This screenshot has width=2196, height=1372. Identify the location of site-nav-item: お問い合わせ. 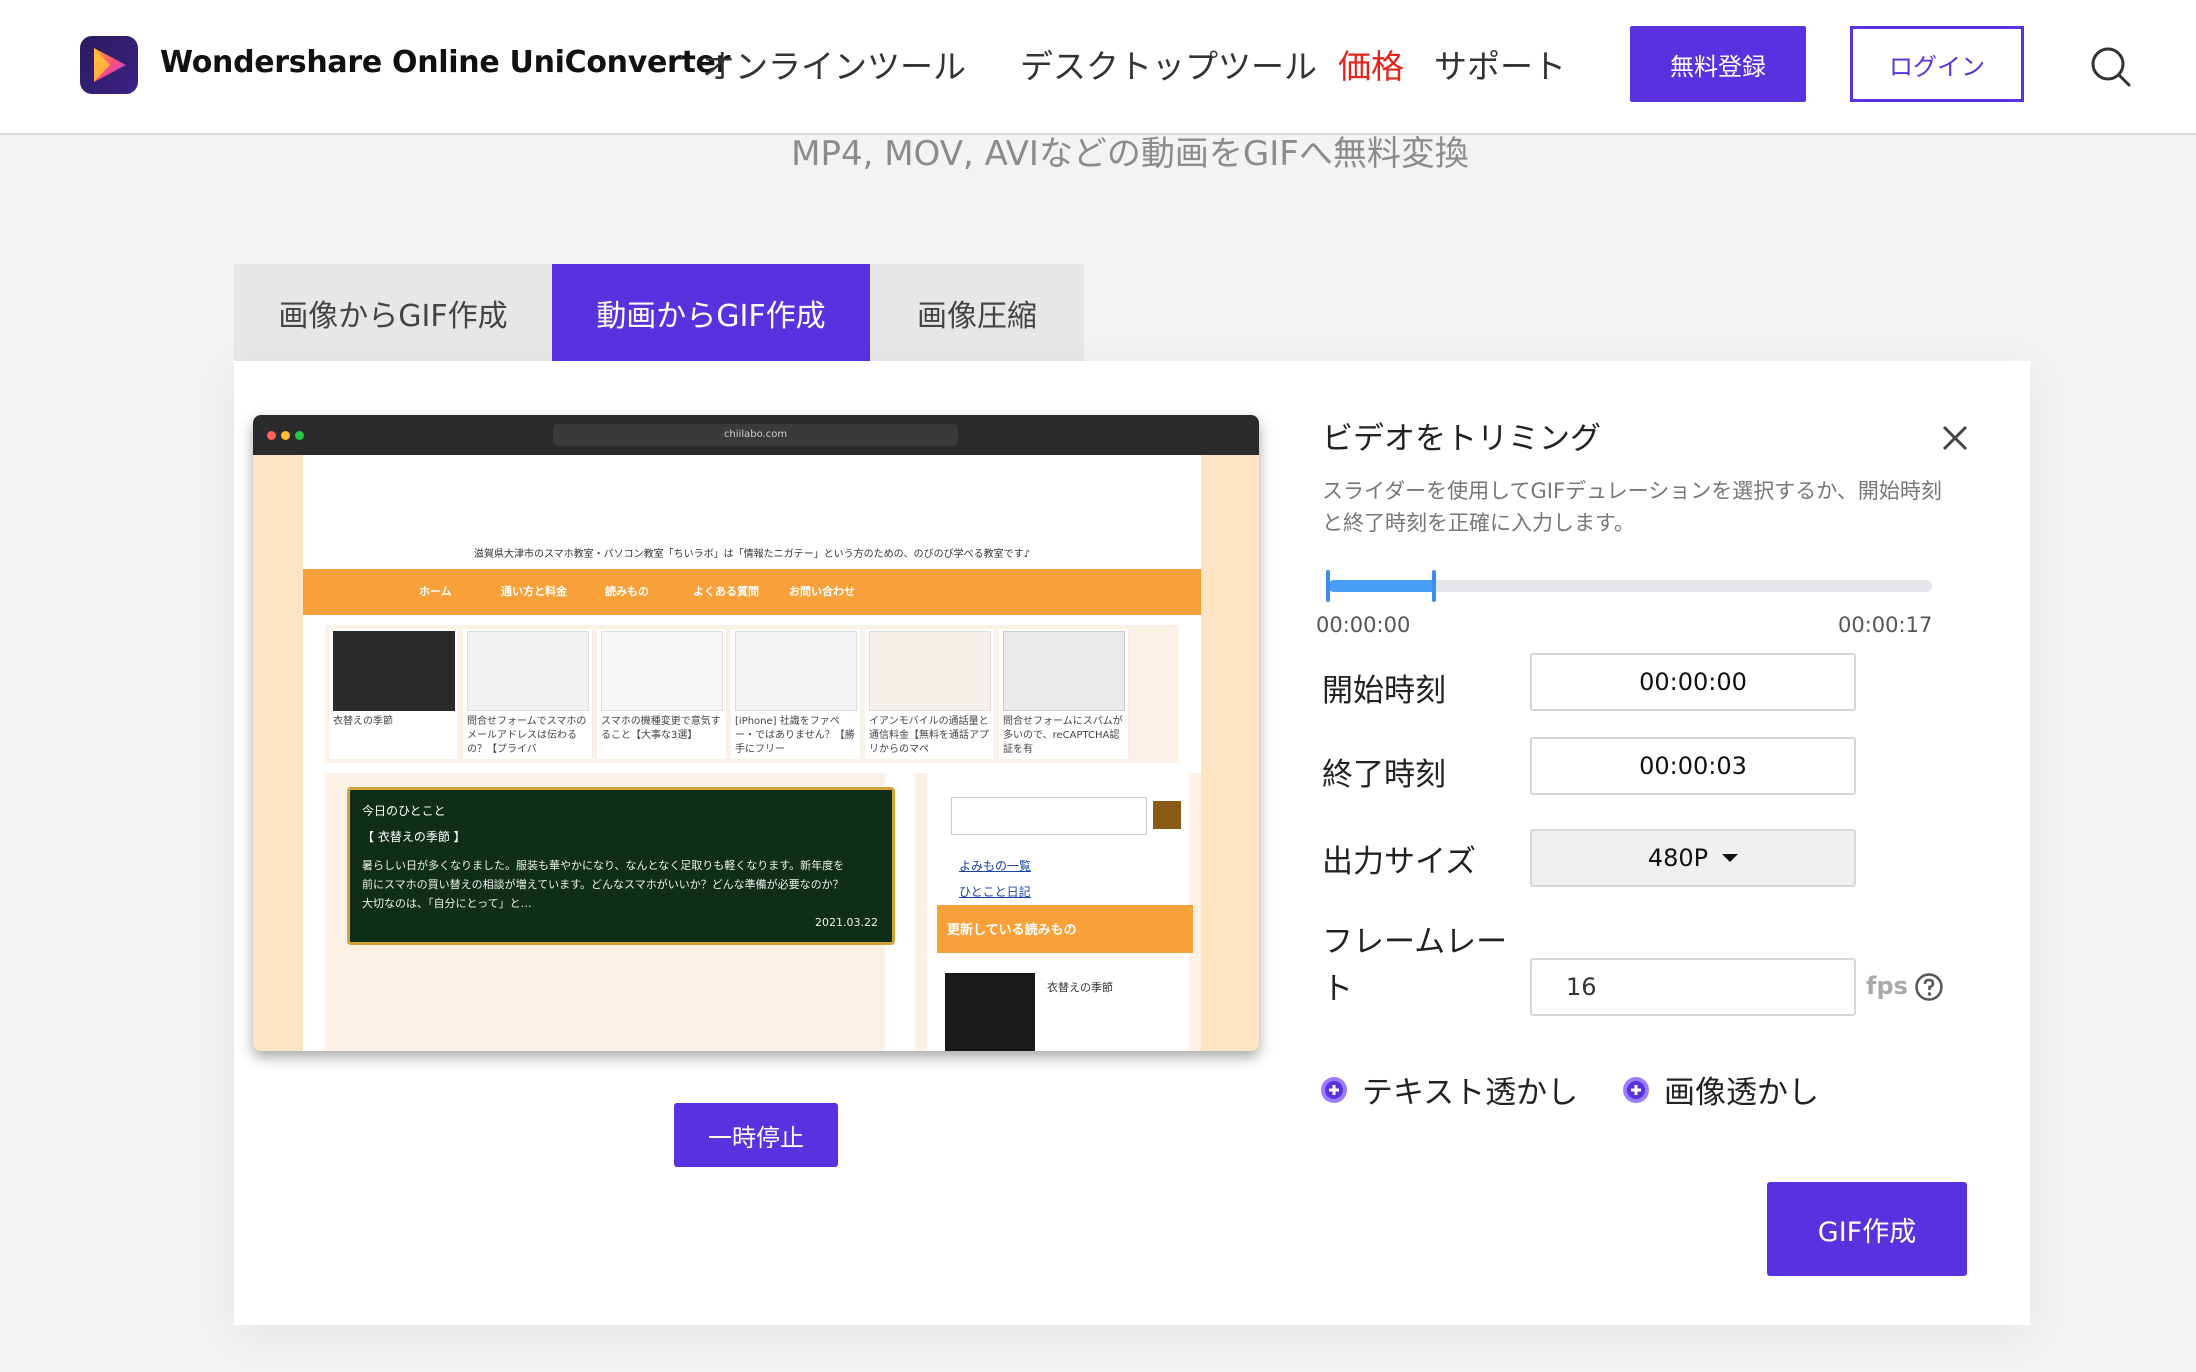
(822, 591).